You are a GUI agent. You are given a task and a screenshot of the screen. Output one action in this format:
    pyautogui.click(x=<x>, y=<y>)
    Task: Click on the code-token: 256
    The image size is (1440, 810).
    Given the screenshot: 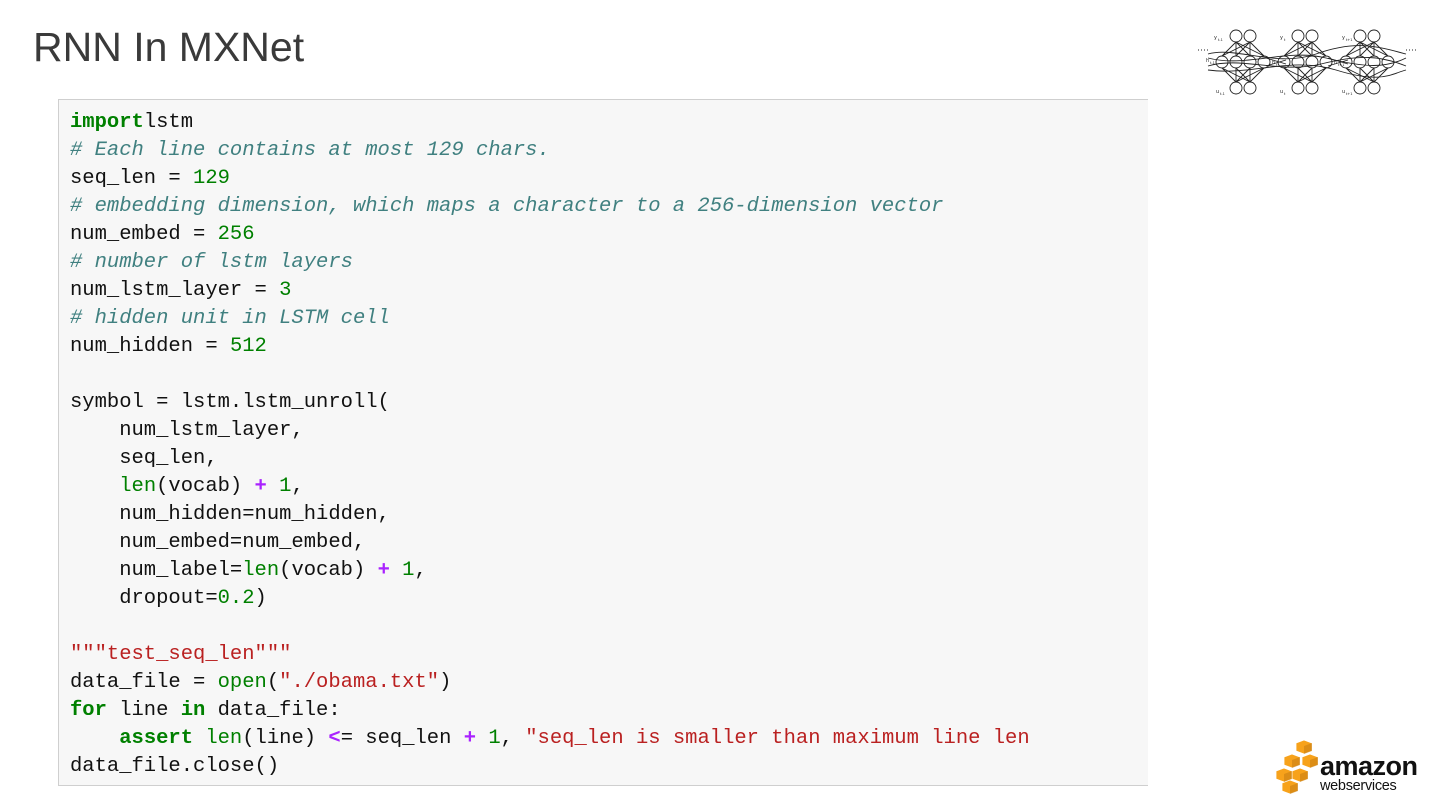 What is the action you would take?
    pyautogui.click(x=236, y=234)
    